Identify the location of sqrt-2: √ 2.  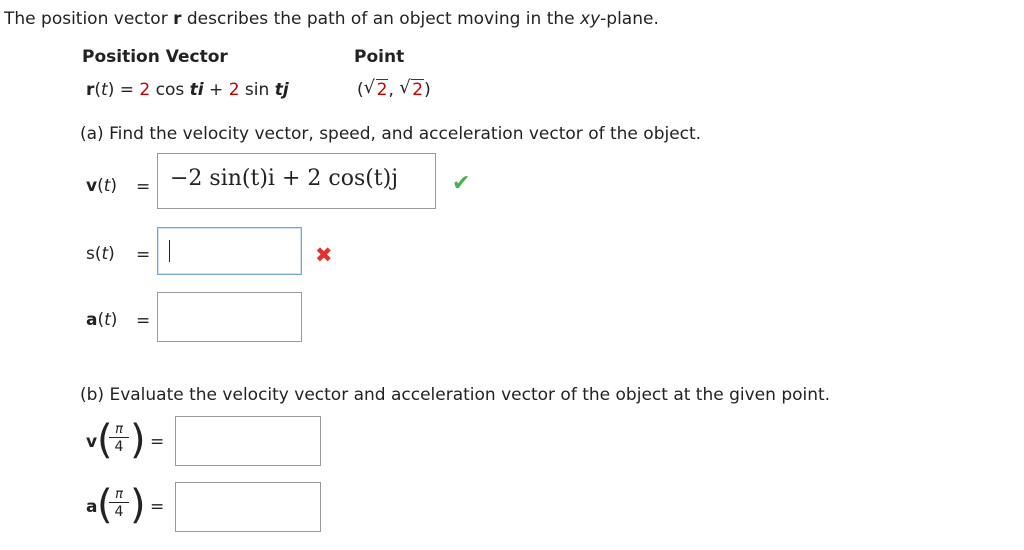
(412, 88).